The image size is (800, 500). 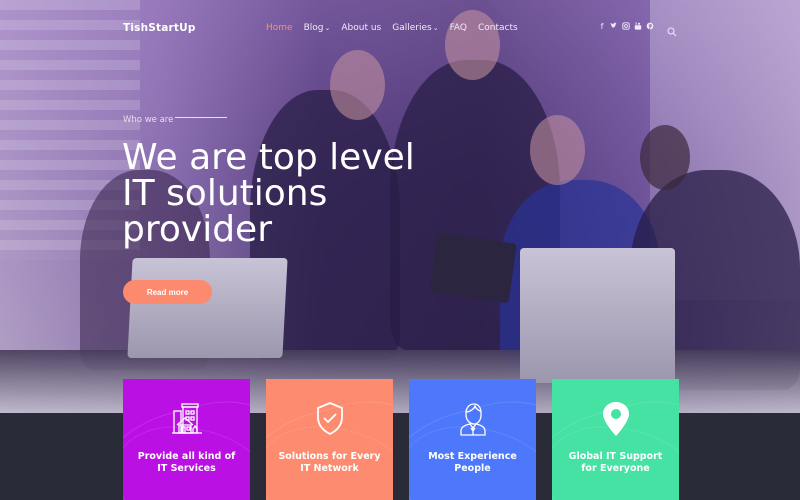 What do you see at coordinates (472, 462) in the screenshot?
I see `feature-label: Most Experience People` at bounding box center [472, 462].